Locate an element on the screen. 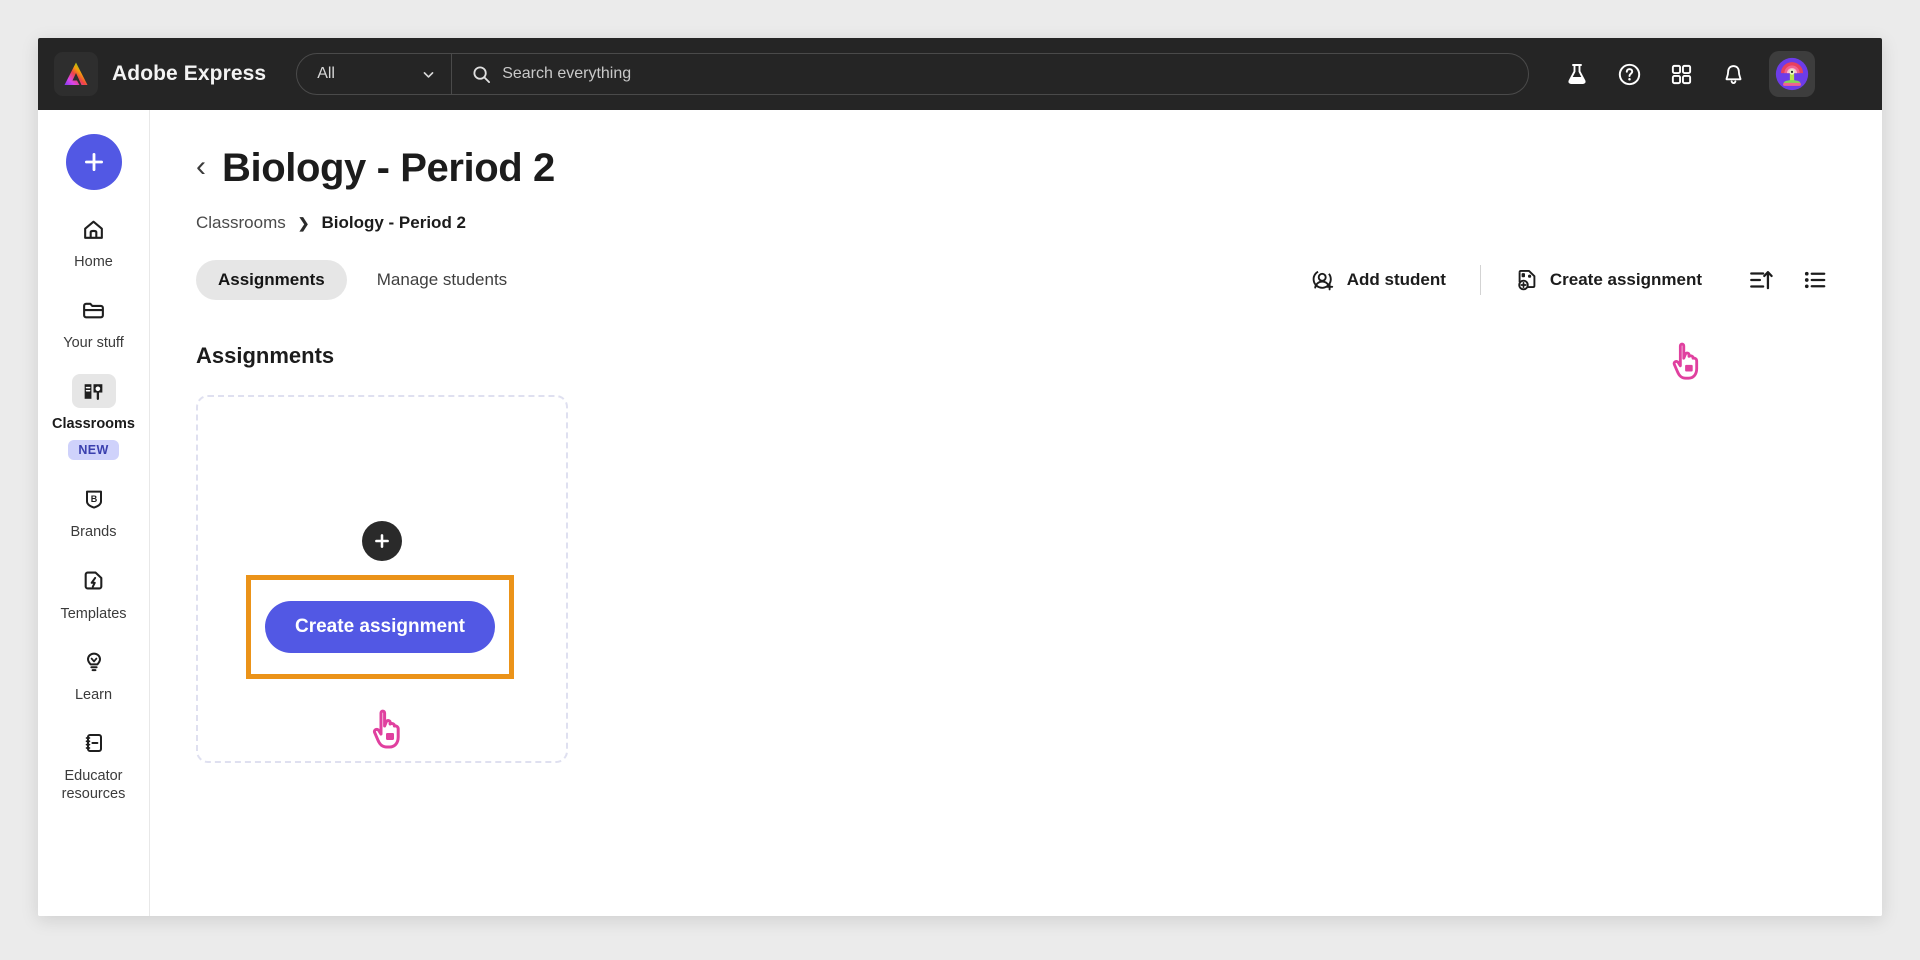 Image resolution: width=1920 pixels, height=960 pixels. notebook-icon-box is located at coordinates (94, 743).